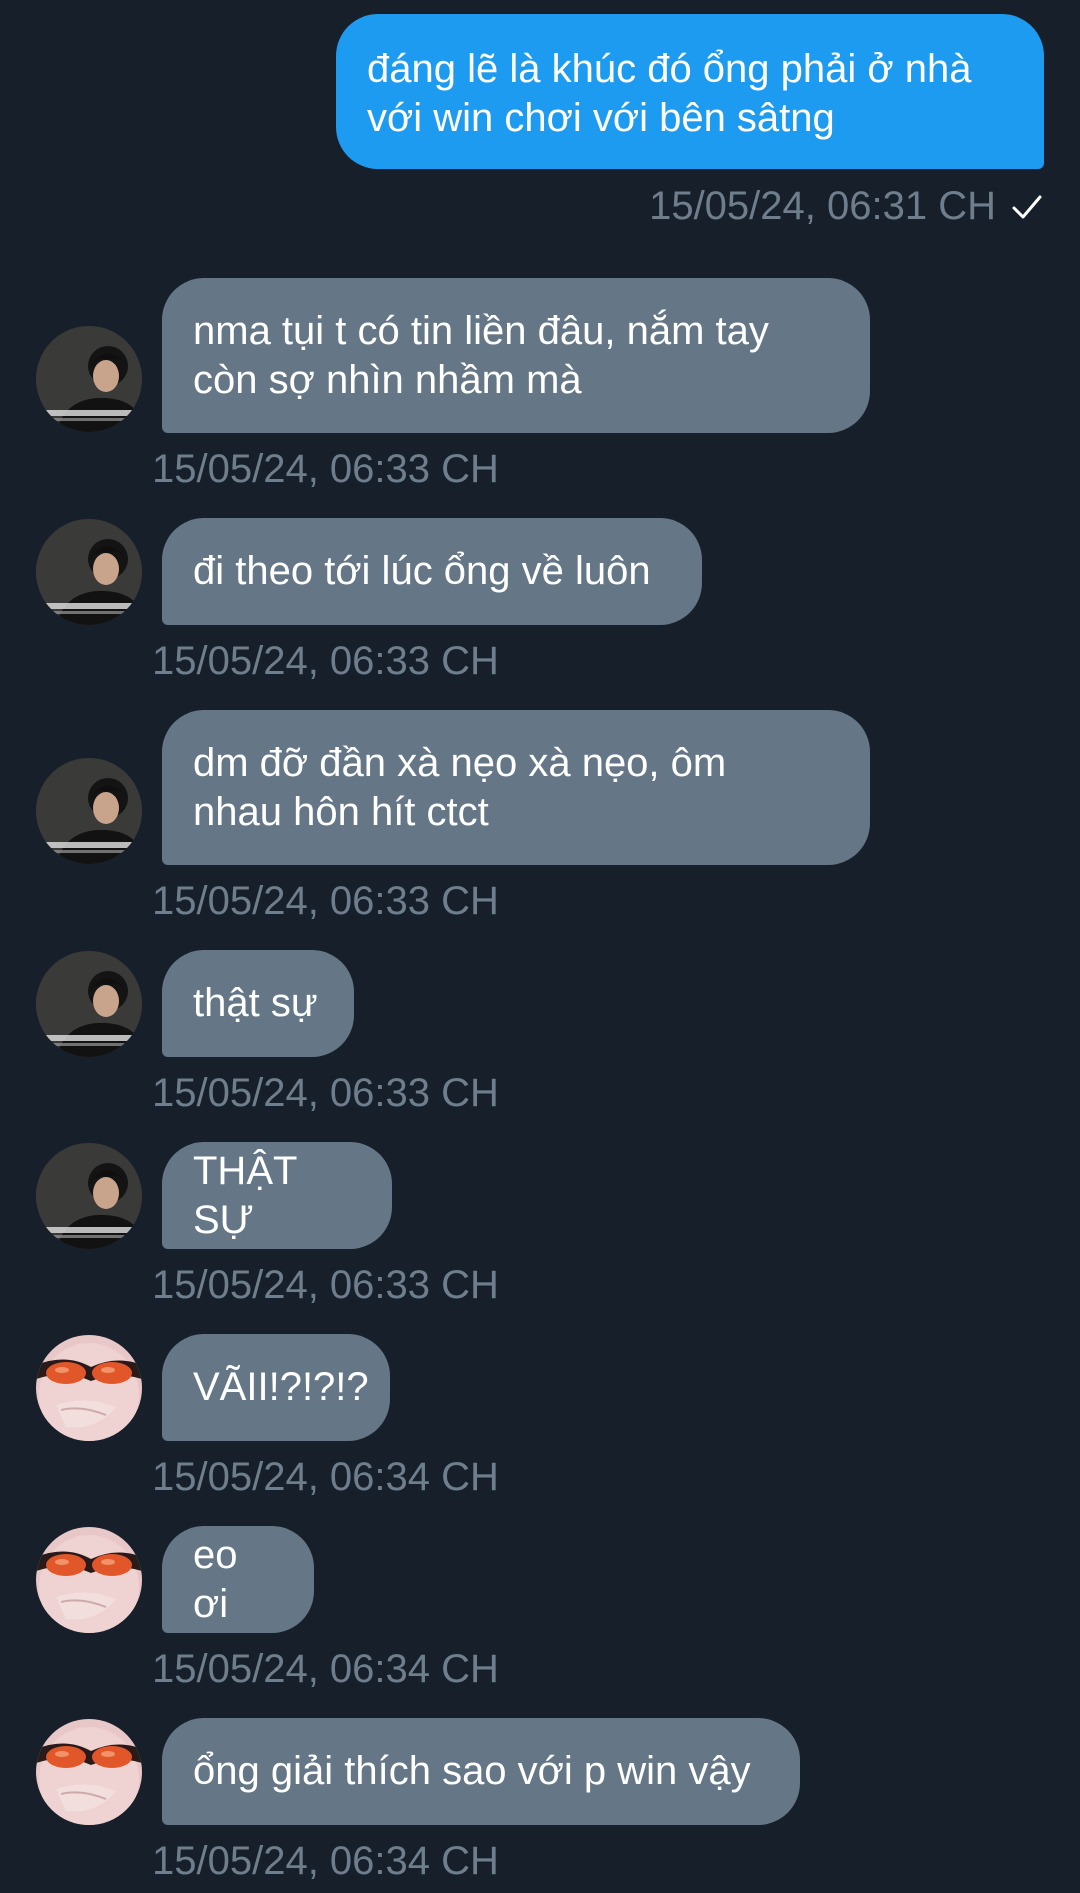 The width and height of the screenshot is (1080, 1893). I want to click on message-text-line: còn sợ nhìn nhầm mà, so click(387, 379).